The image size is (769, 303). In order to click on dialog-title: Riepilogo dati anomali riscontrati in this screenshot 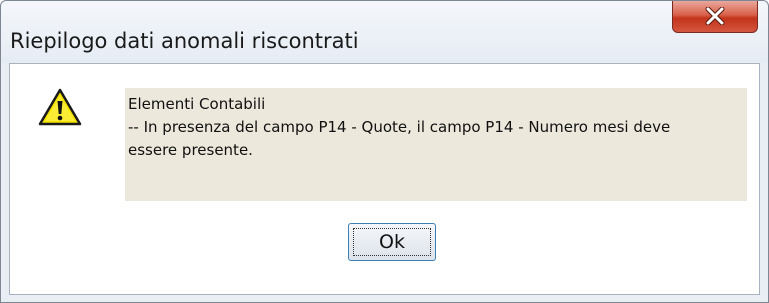, I will do `click(184, 41)`.